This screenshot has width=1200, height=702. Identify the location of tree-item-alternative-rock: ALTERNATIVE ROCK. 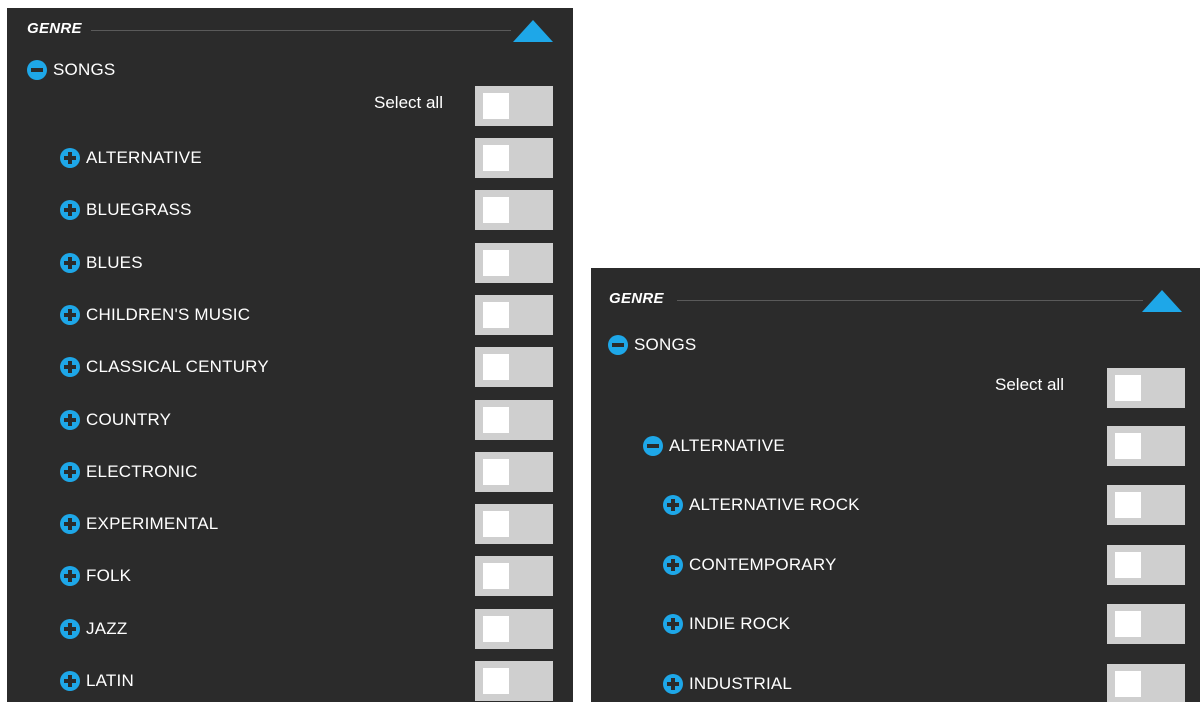
(761, 505).